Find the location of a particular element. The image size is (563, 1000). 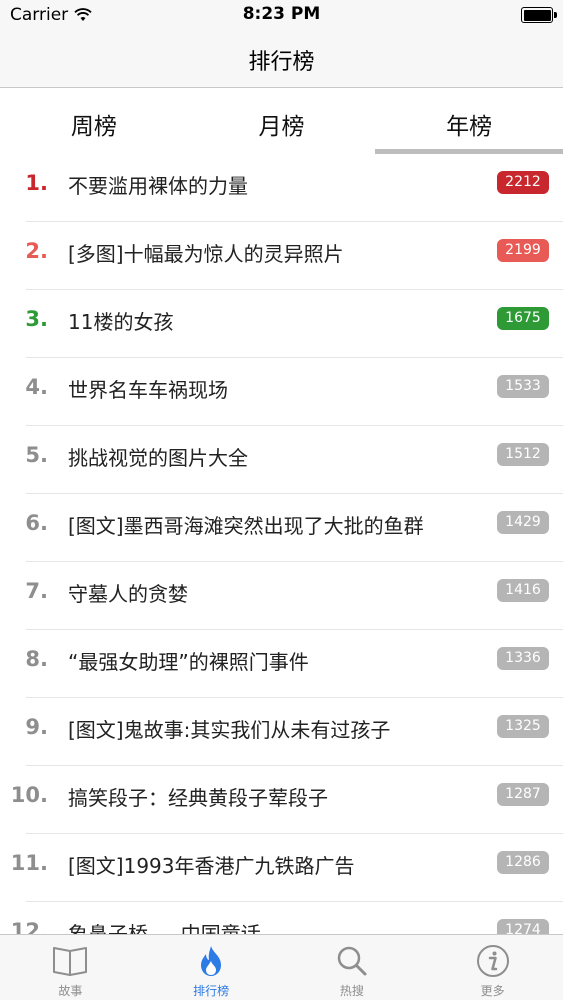

list-item: 12. 象鼻子桥 — 中国童话 1274 is located at coordinates (281, 918).